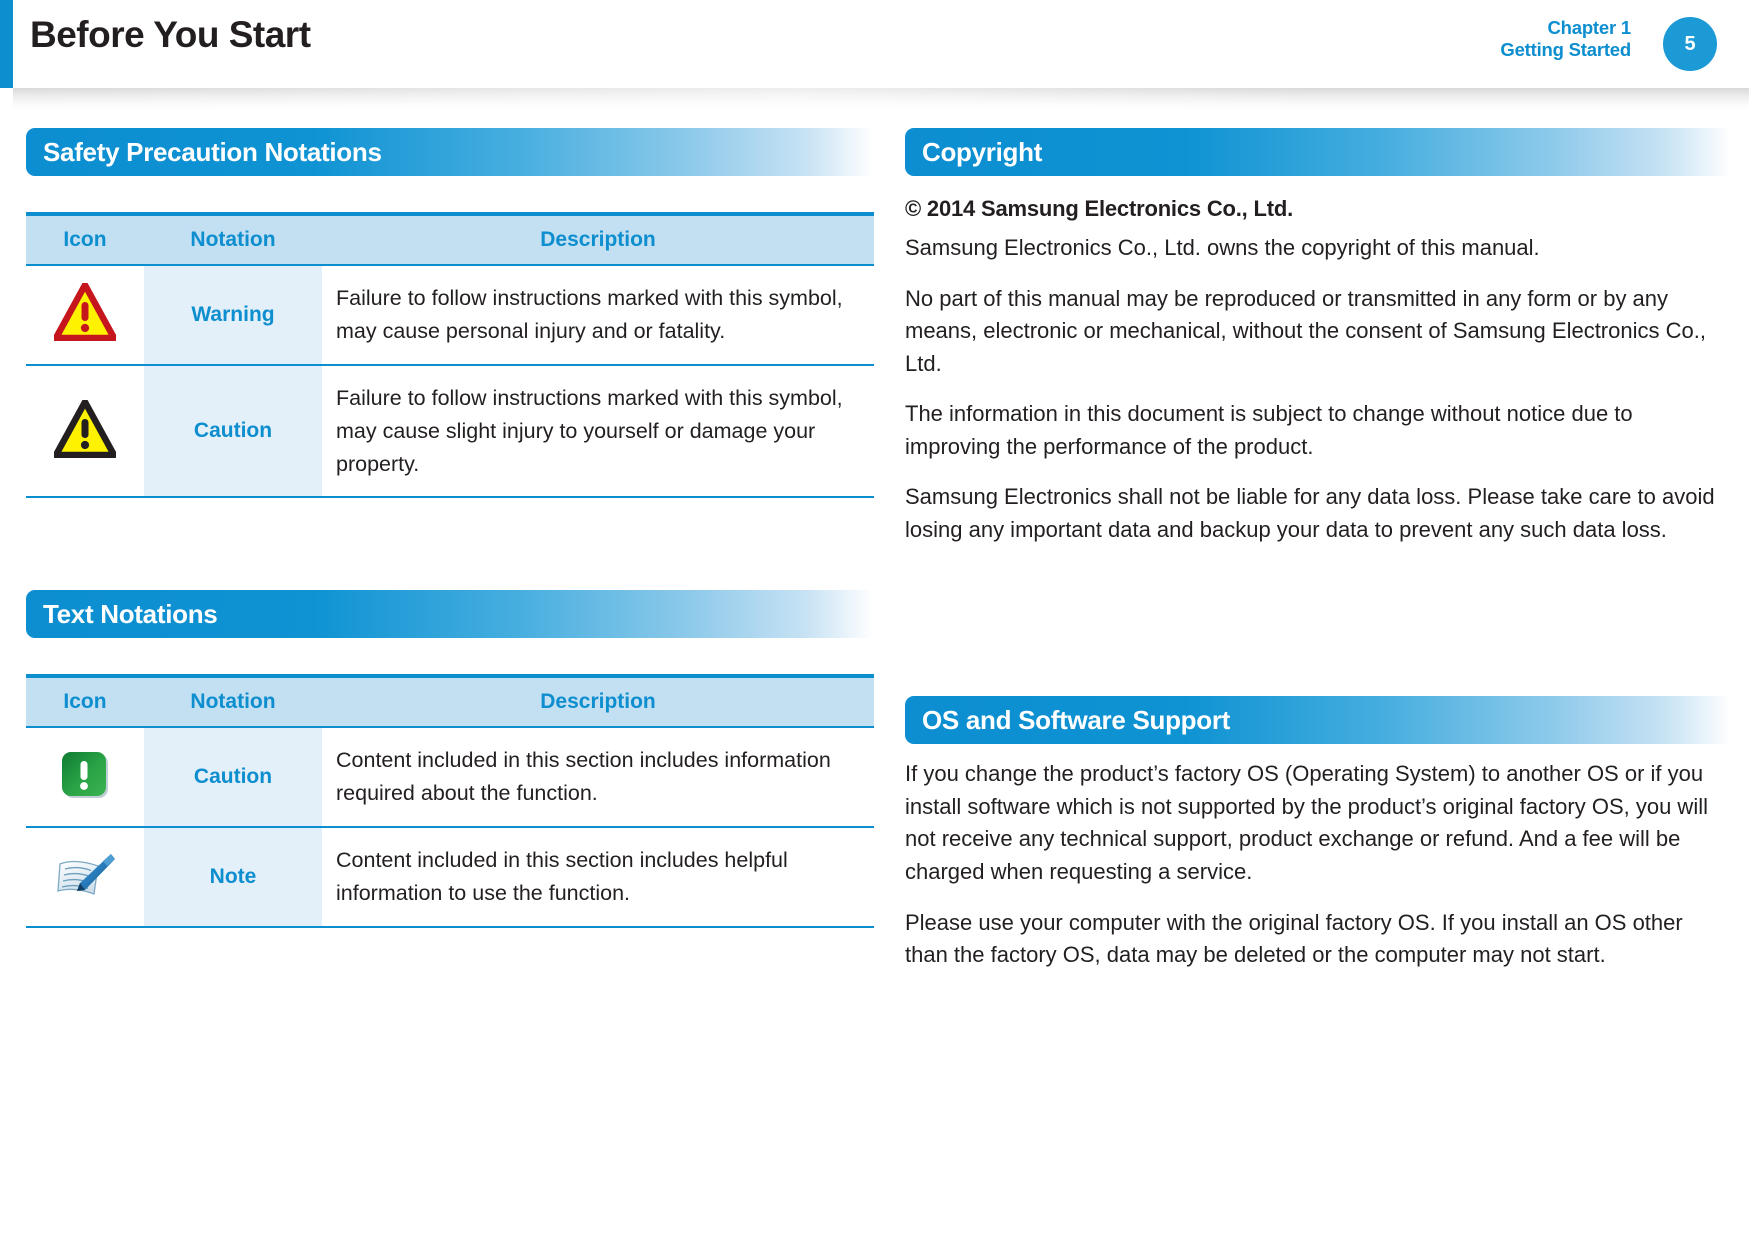  Describe the element at coordinates (170, 34) in the screenshot. I see `page-title: Before You Start` at that location.